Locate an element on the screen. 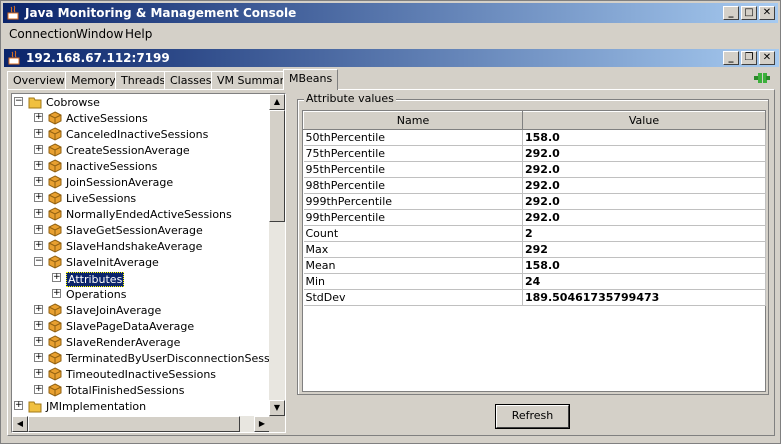 The width and height of the screenshot is (781, 444). attribute-row: 75thPercentile 292.0 is located at coordinates (534, 153).